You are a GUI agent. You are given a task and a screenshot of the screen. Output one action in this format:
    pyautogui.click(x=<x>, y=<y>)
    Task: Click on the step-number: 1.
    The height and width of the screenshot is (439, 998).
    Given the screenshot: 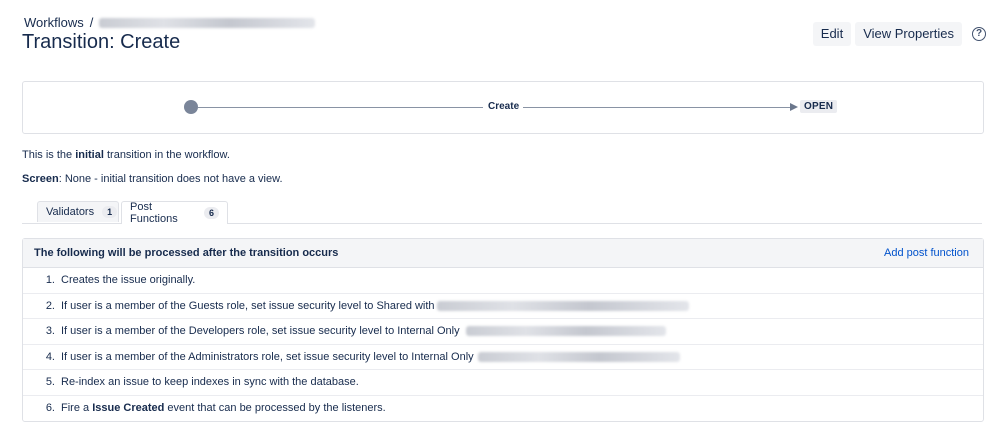 What is the action you would take?
    pyautogui.click(x=50, y=280)
    